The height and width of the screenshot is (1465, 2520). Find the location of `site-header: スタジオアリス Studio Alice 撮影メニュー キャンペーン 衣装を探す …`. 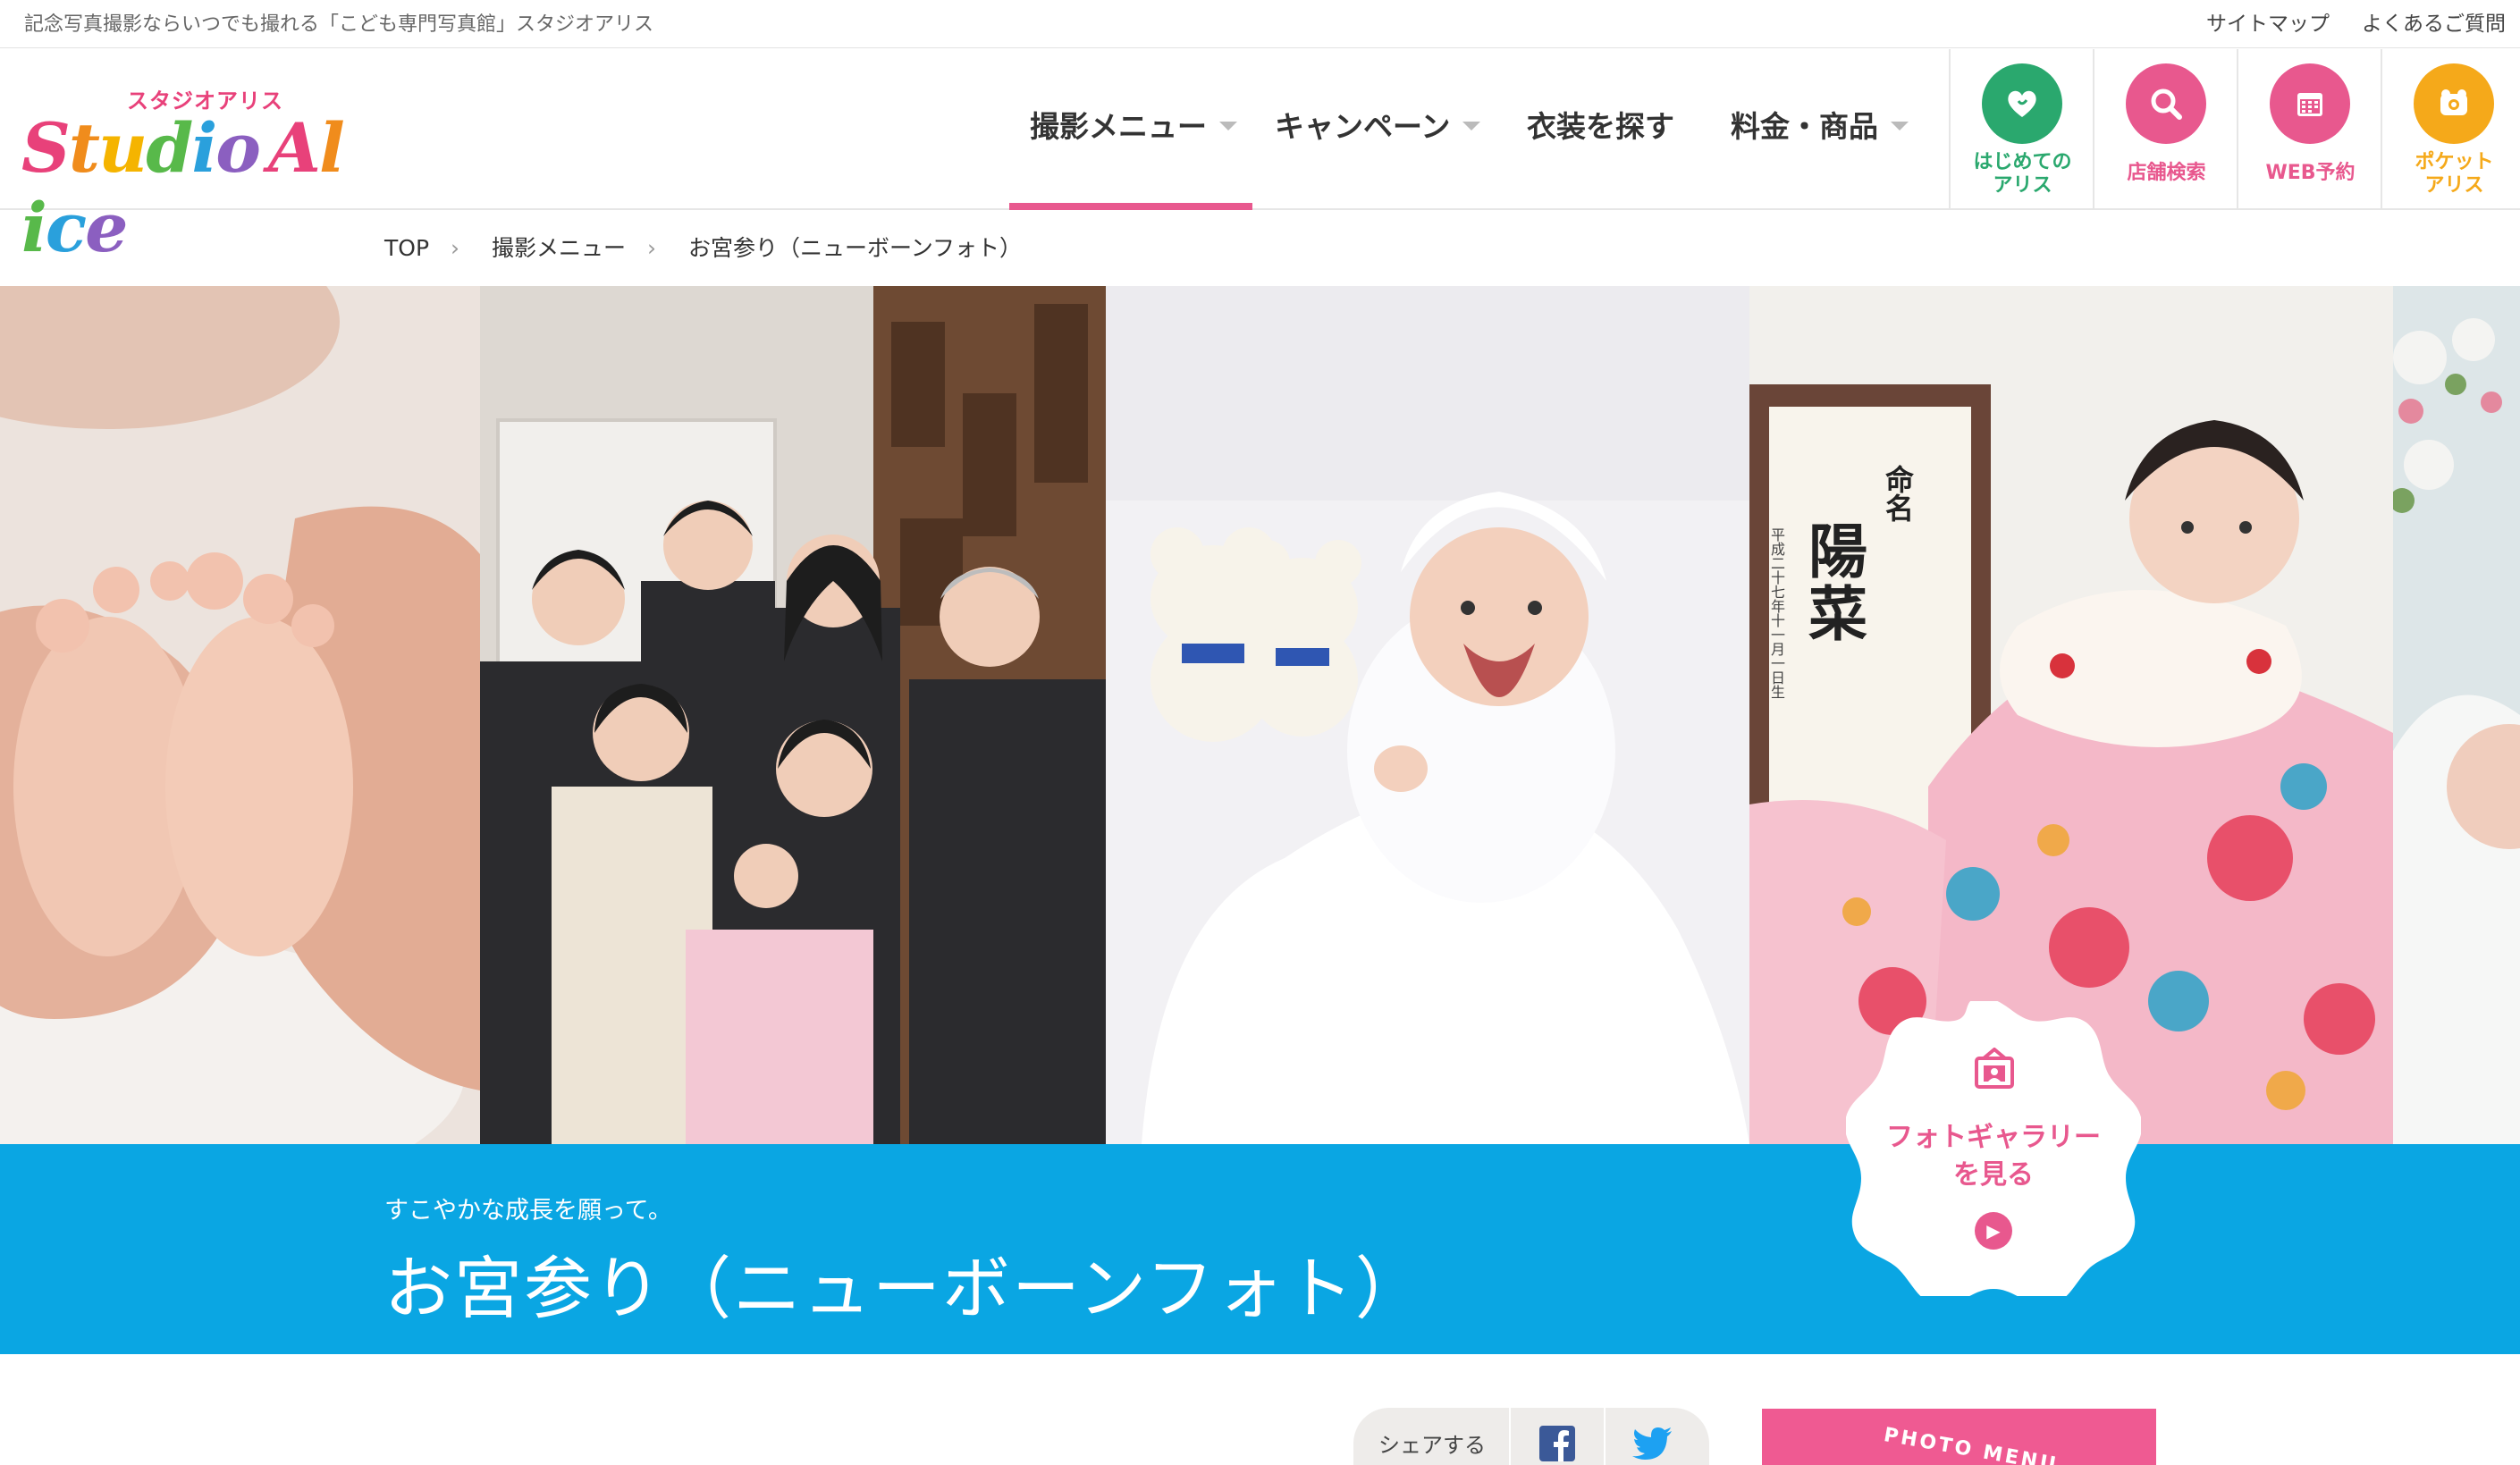

site-header: スタジオアリス Studio Alice 撮影メニュー キャンペーン 衣装を探す … is located at coordinates (1260, 158).